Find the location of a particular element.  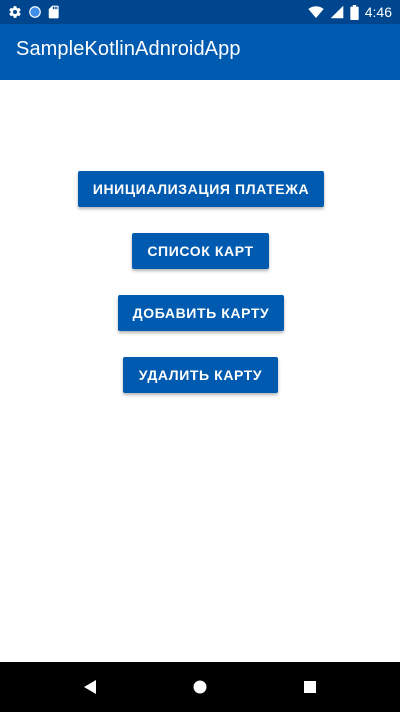

sd-card-icon is located at coordinates (54, 12).